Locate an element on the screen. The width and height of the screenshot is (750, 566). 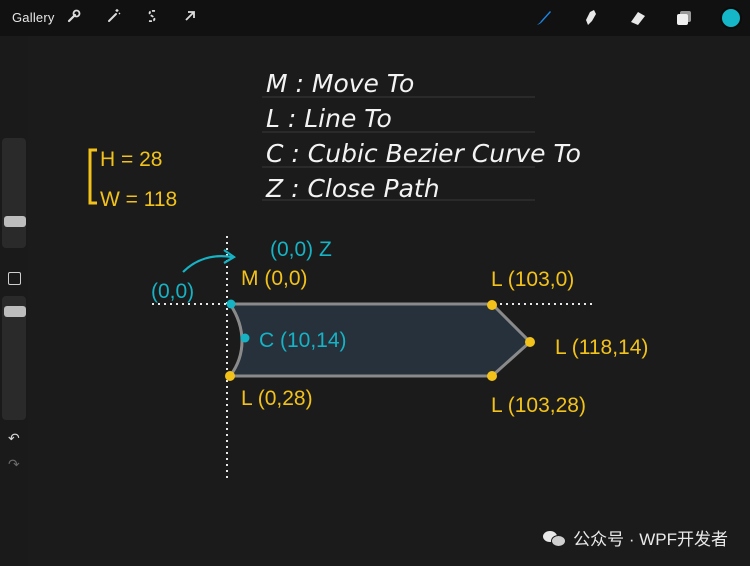
label-move-to: M (0,0) is located at coordinates (274, 278).